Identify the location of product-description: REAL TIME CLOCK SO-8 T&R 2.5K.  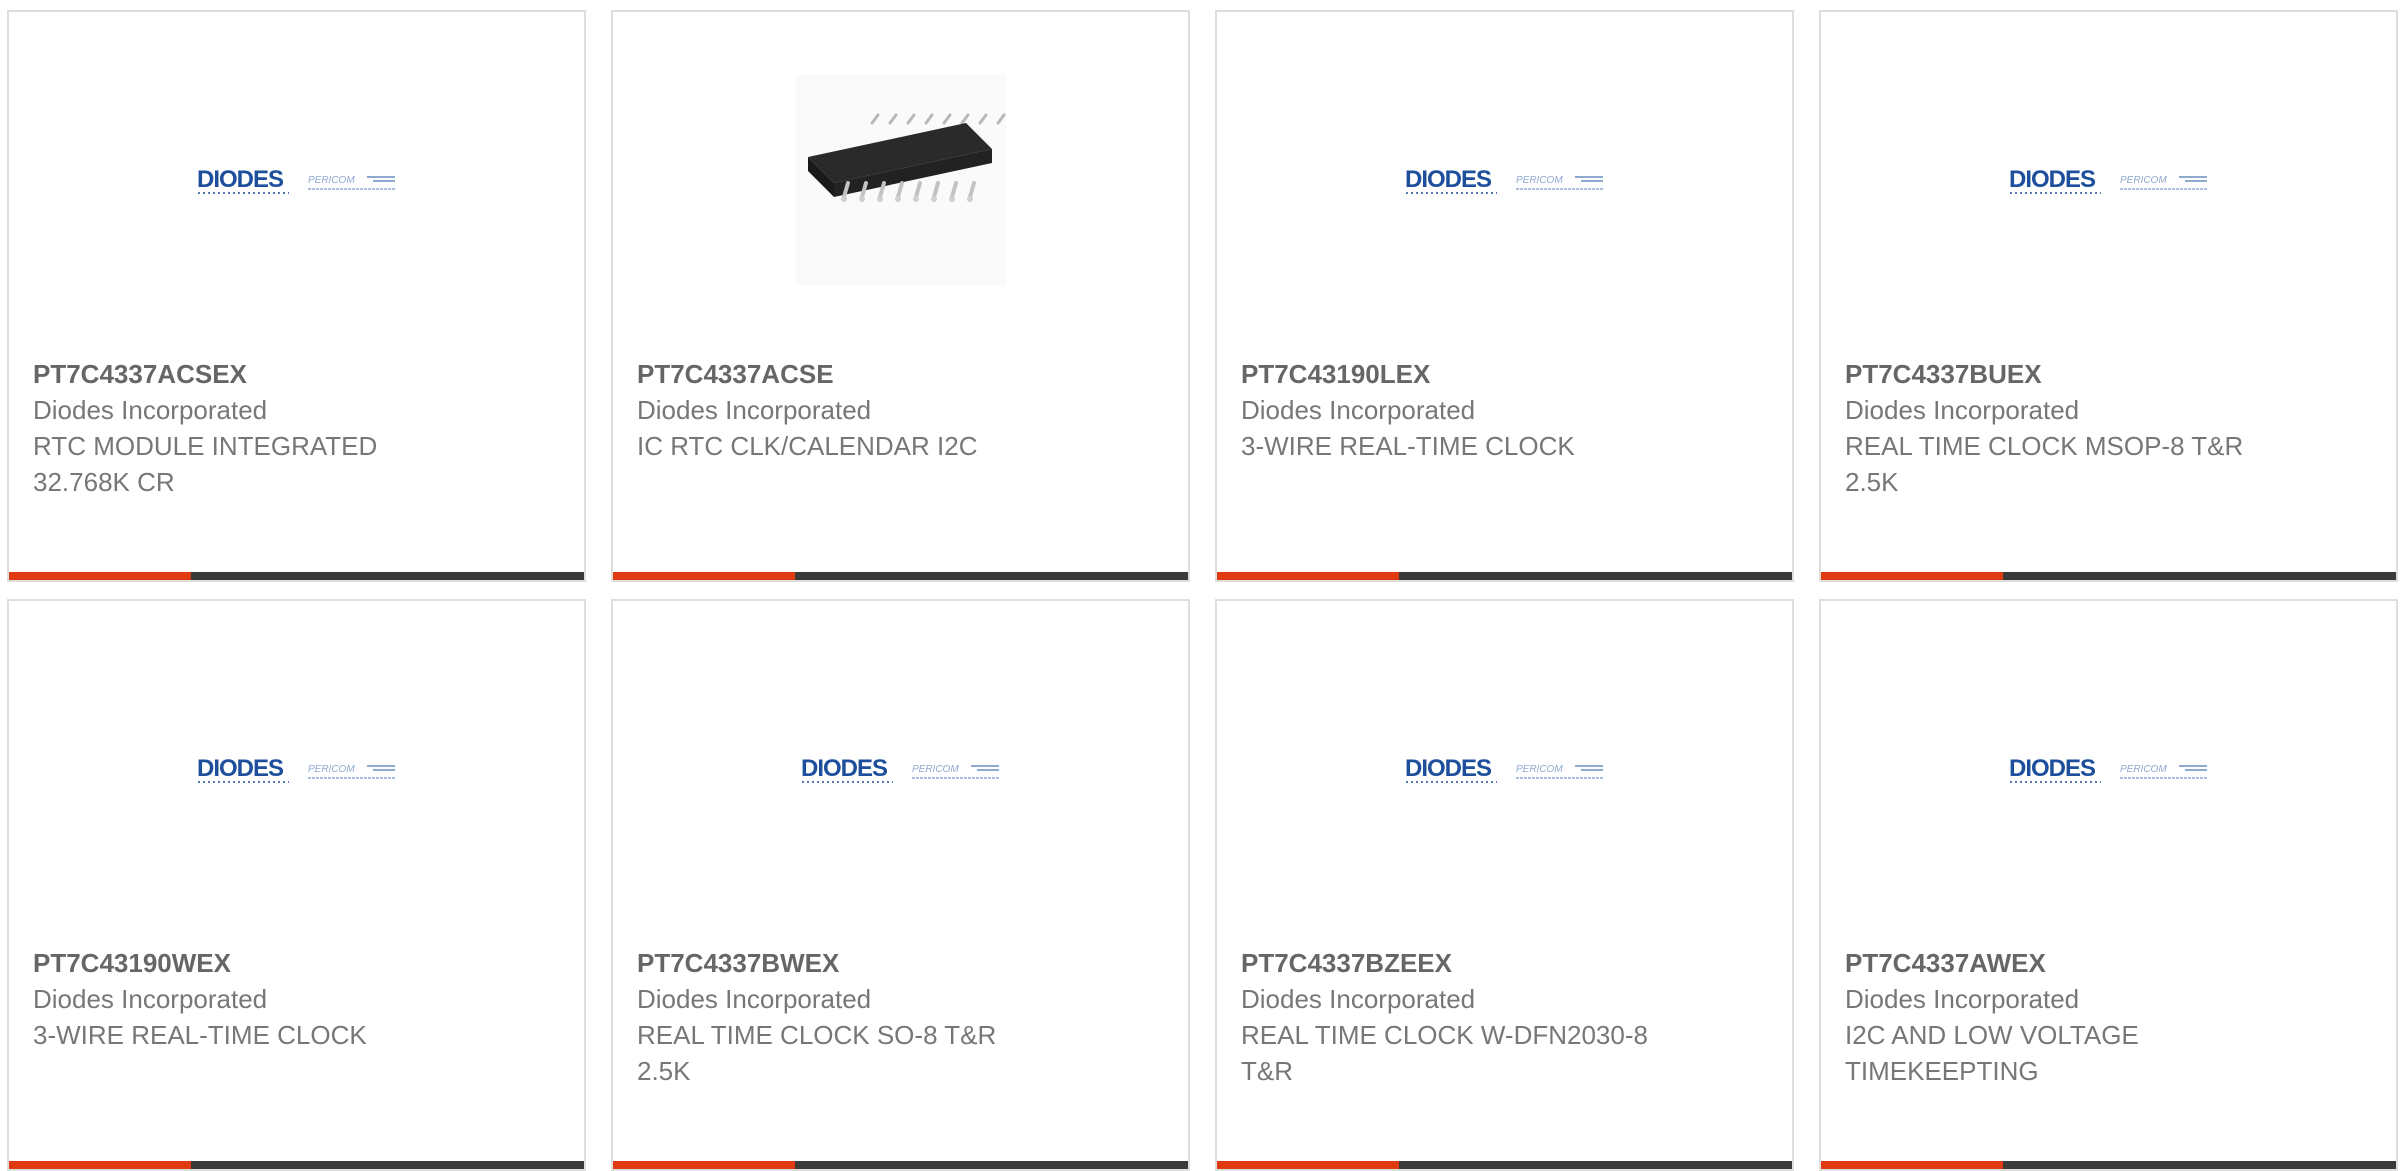
(817, 1053).